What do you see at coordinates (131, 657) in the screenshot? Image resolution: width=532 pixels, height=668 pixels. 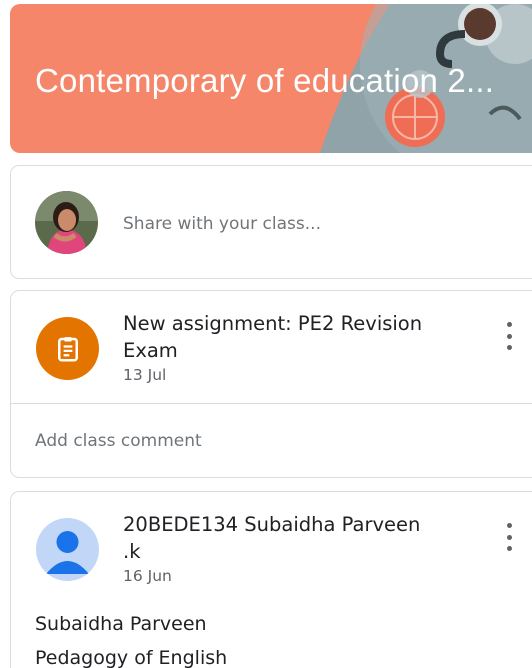 I see `post-body-line: Pedagogy of English` at bounding box center [131, 657].